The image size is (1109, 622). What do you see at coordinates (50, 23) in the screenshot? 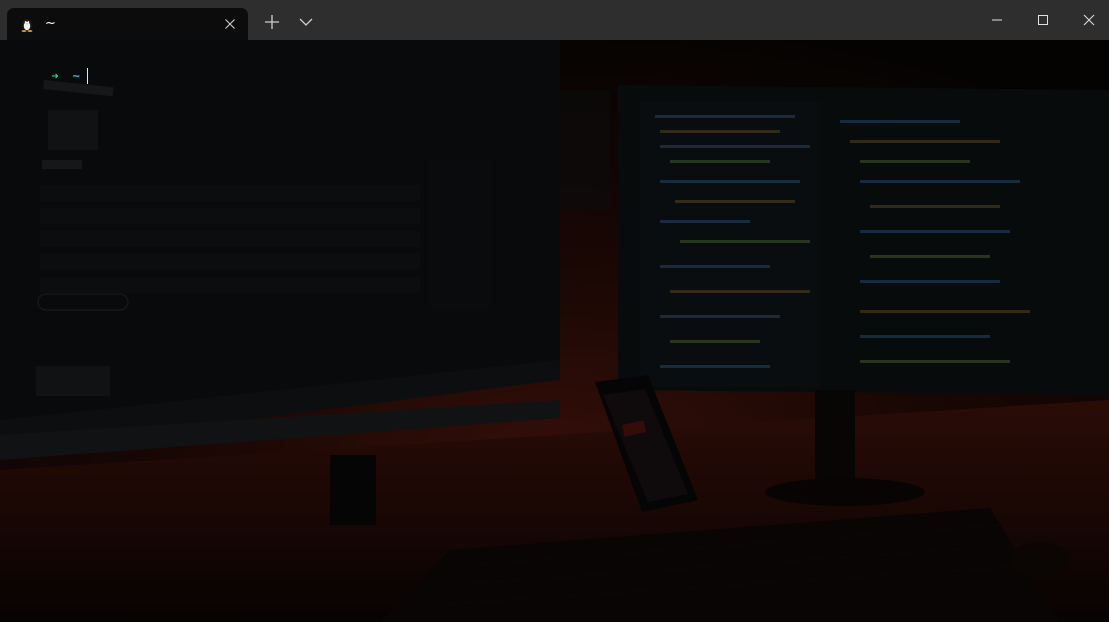
I see `tab-title: ~` at bounding box center [50, 23].